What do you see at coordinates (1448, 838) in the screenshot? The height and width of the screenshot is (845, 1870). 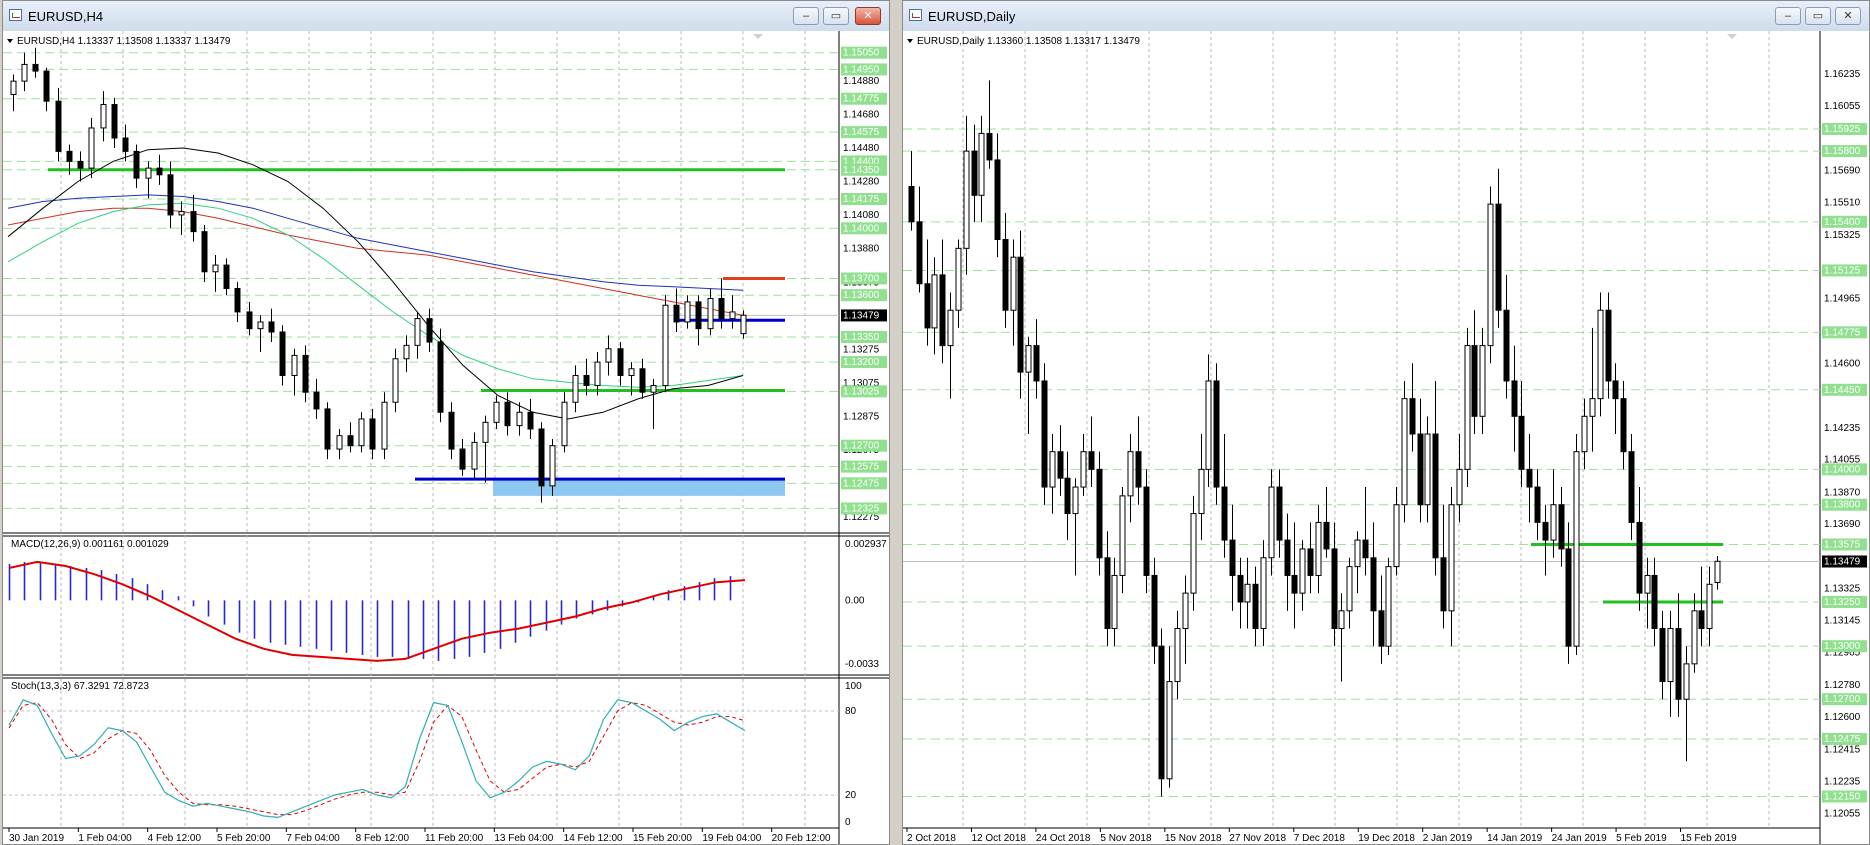 I see `daily-x-tick-label: 2 Jan 2019` at bounding box center [1448, 838].